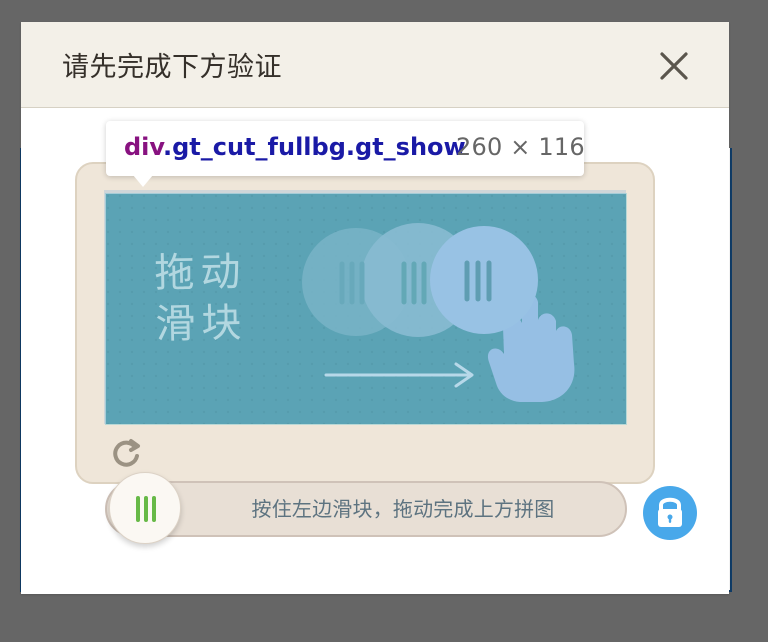 This screenshot has height=642, width=768. I want to click on lock-button, so click(670, 513).